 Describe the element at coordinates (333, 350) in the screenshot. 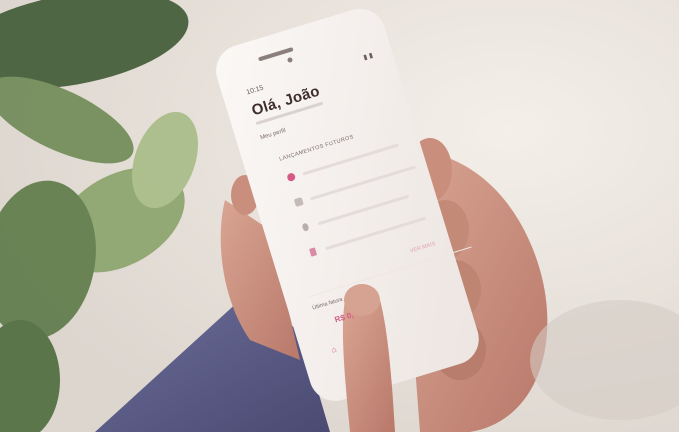

I see `home-icon: ⌂` at that location.